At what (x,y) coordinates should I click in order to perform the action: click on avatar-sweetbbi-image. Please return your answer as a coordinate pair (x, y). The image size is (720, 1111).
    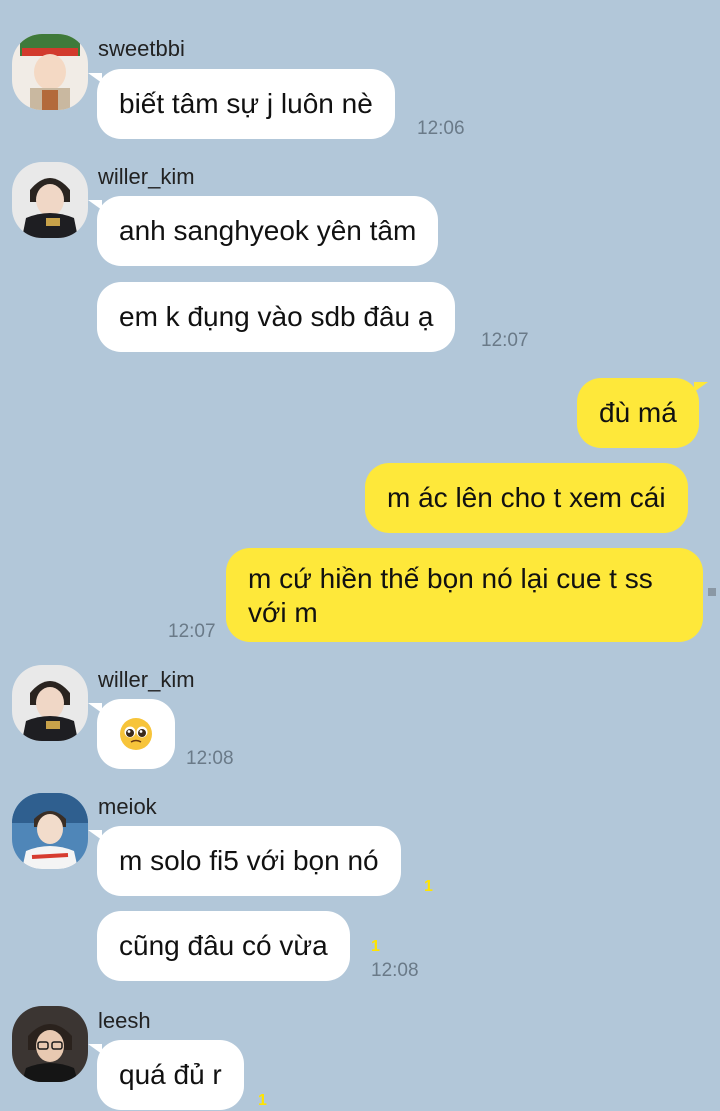
    Looking at the image, I should click on (50, 72).